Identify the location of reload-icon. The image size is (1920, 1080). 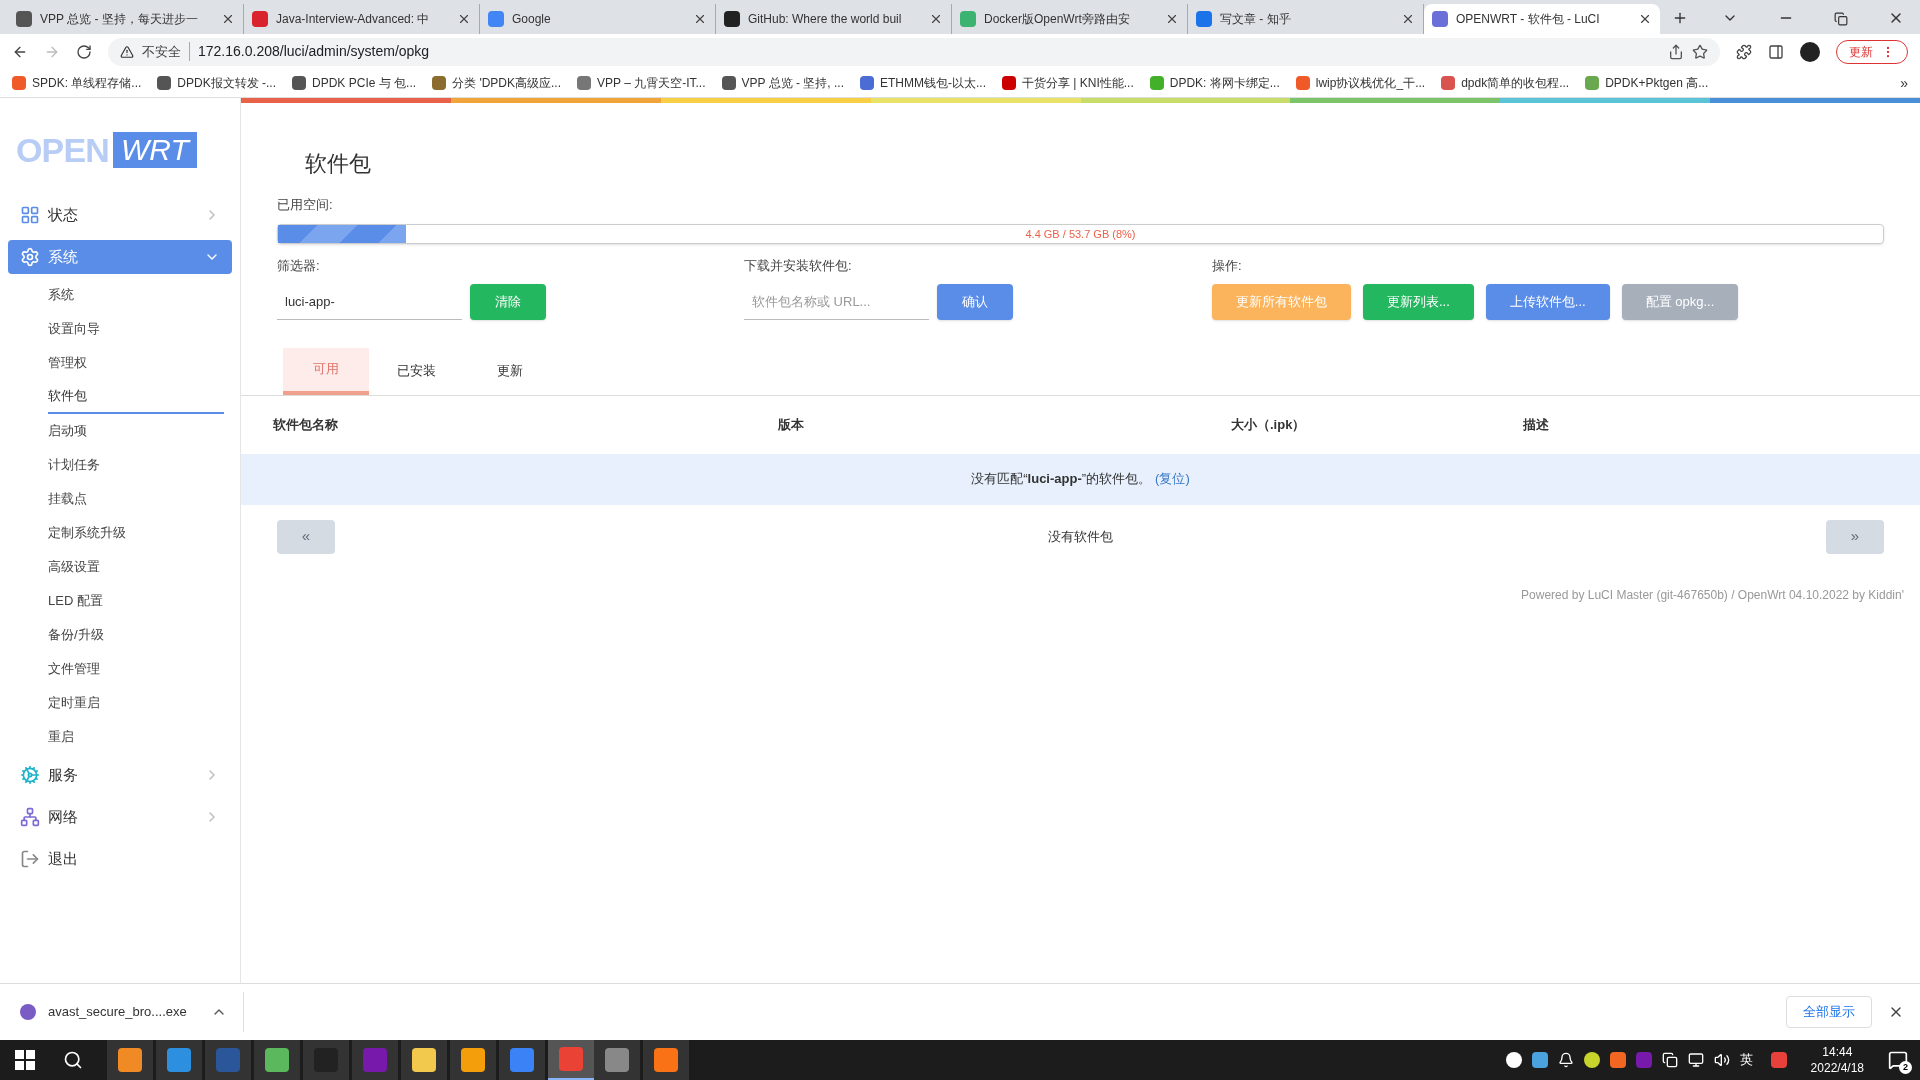
(84, 51).